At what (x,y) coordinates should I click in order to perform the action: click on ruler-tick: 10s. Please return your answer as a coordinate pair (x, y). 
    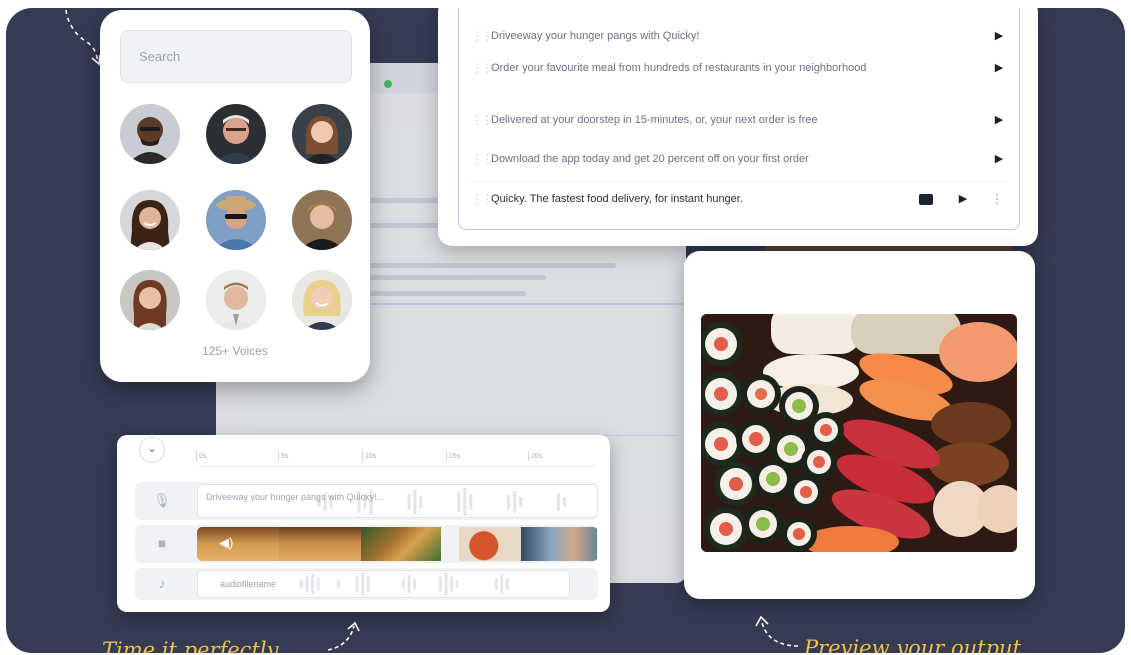
    Looking at the image, I should click on (369, 456).